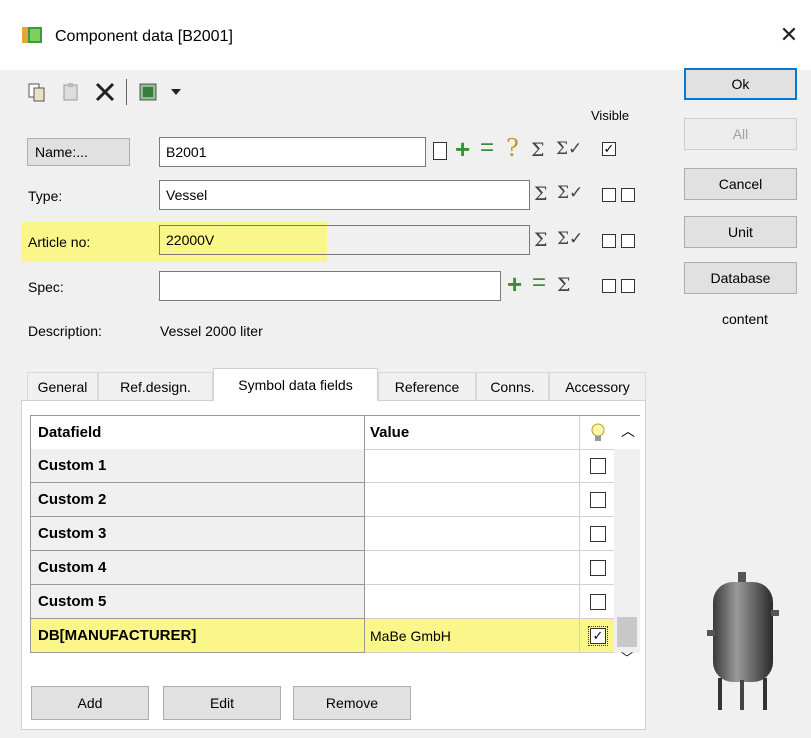 The height and width of the screenshot is (738, 811). Describe the element at coordinates (59, 242) in the screenshot. I see `article-label: Article no:` at that location.